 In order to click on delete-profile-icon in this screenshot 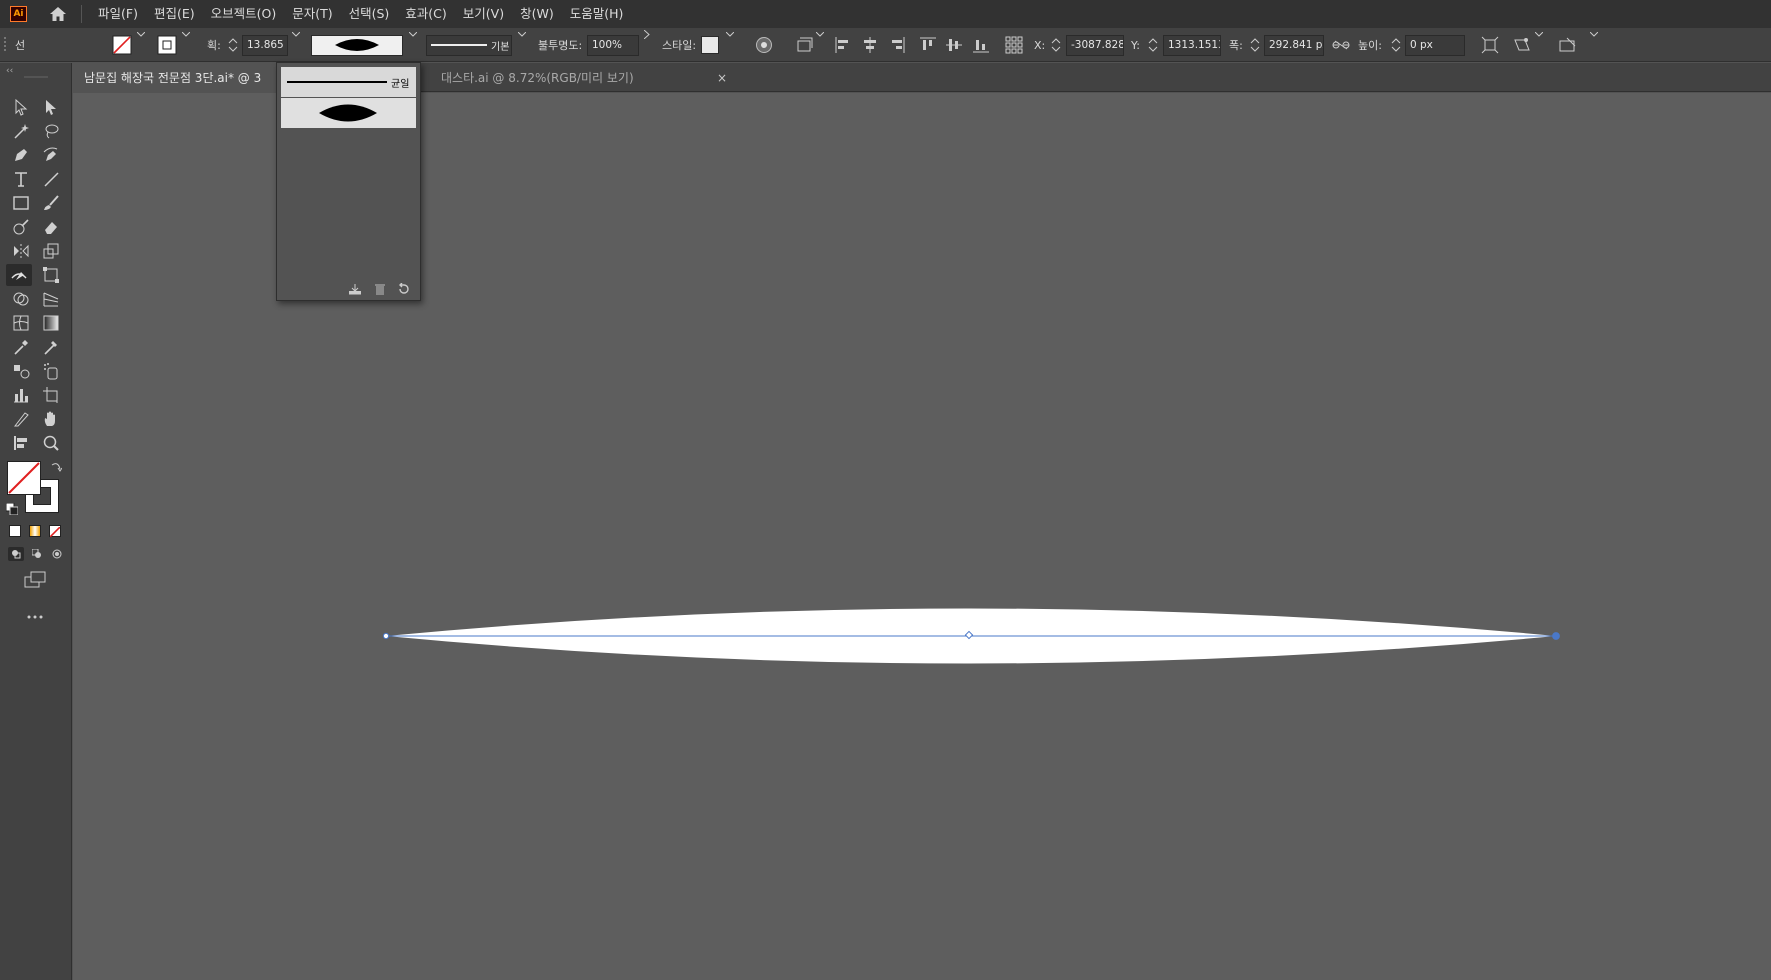, I will do `click(380, 290)`.